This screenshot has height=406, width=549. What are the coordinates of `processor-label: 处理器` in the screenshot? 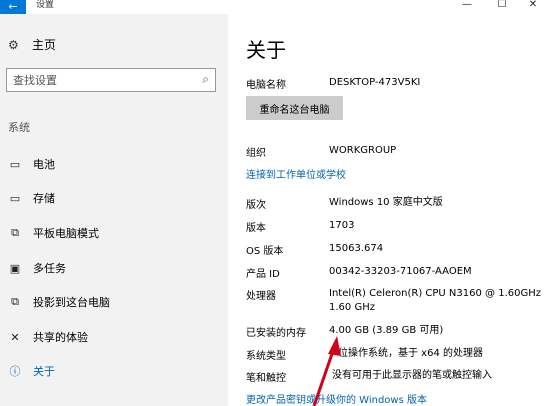 It's located at (261, 296).